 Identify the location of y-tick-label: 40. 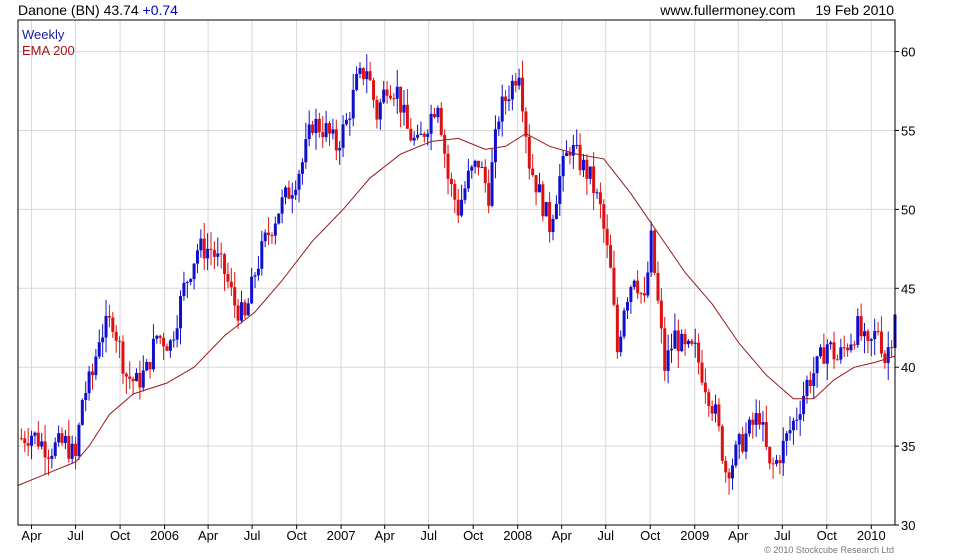
(908, 367).